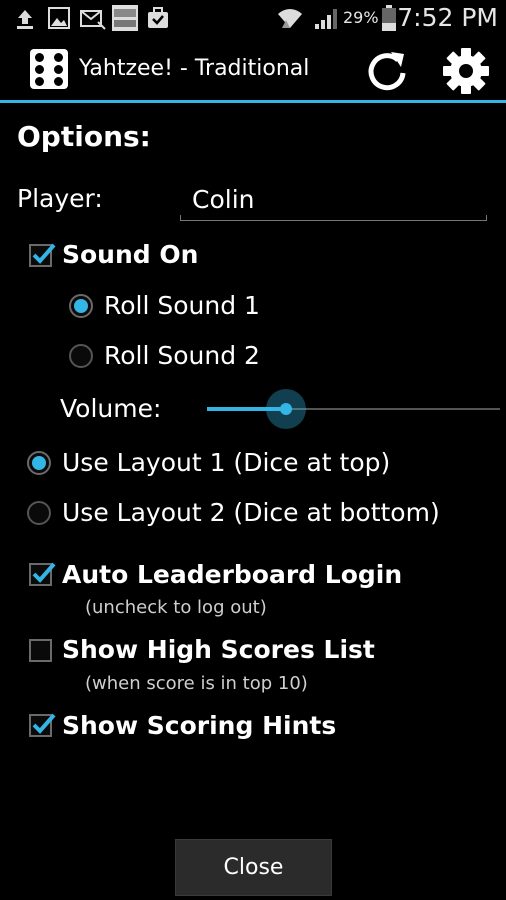 The image size is (506, 900). What do you see at coordinates (199, 725) in the screenshot?
I see `scoring-hints-label: Show Scoring Hints` at bounding box center [199, 725].